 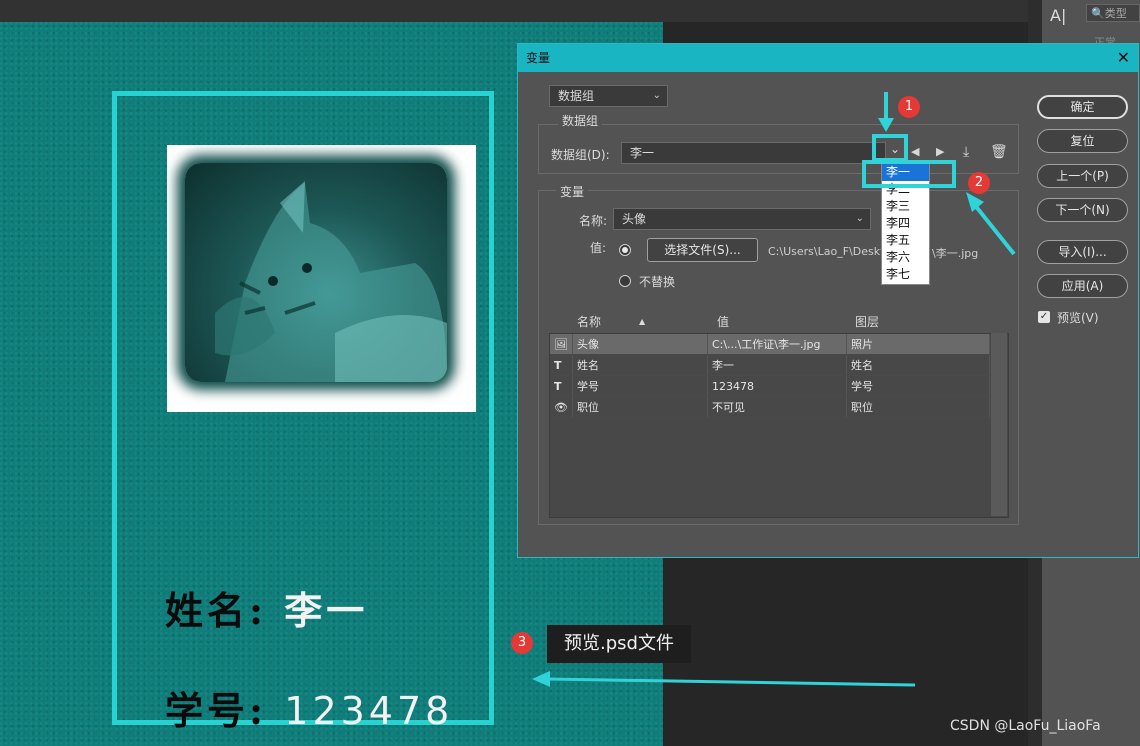 What do you see at coordinates (326, 610) in the screenshot?
I see `name-value: 李一` at bounding box center [326, 610].